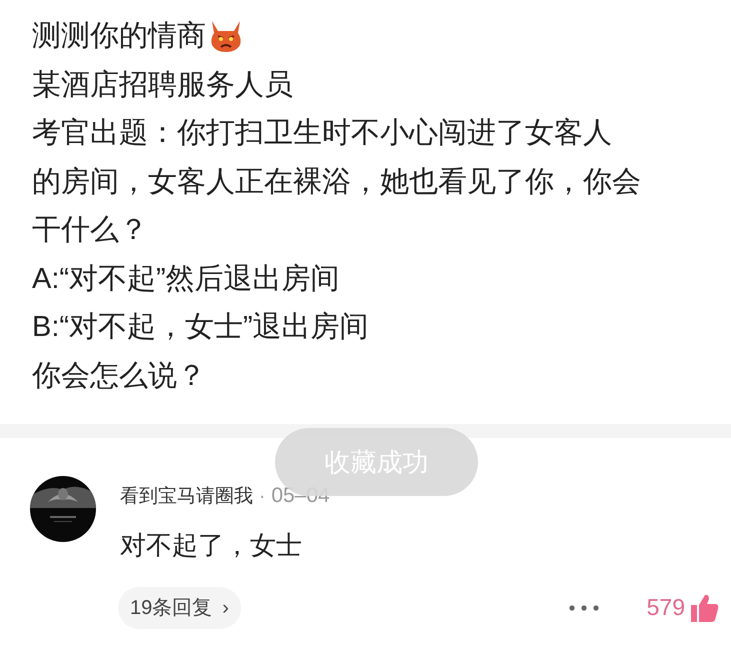  Describe the element at coordinates (322, 133) in the screenshot. I see `post-text-line: 考官出题：你打扫卫生时不小心闯进了女客人` at that location.